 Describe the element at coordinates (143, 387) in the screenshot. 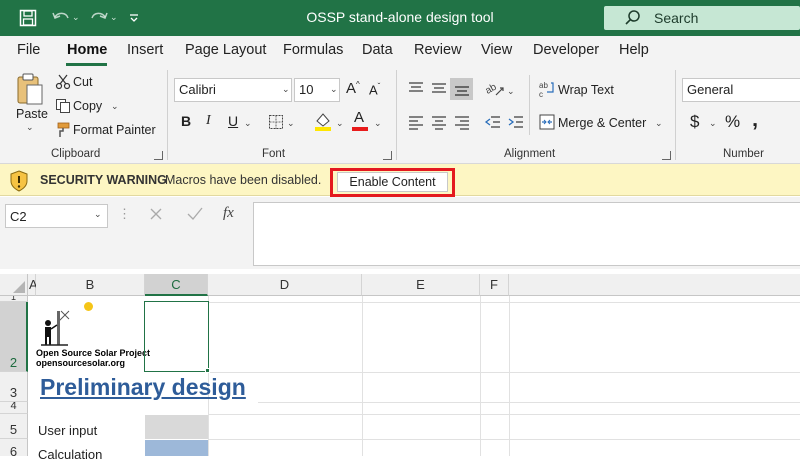

I see `sheet-heading: Preliminary design` at that location.